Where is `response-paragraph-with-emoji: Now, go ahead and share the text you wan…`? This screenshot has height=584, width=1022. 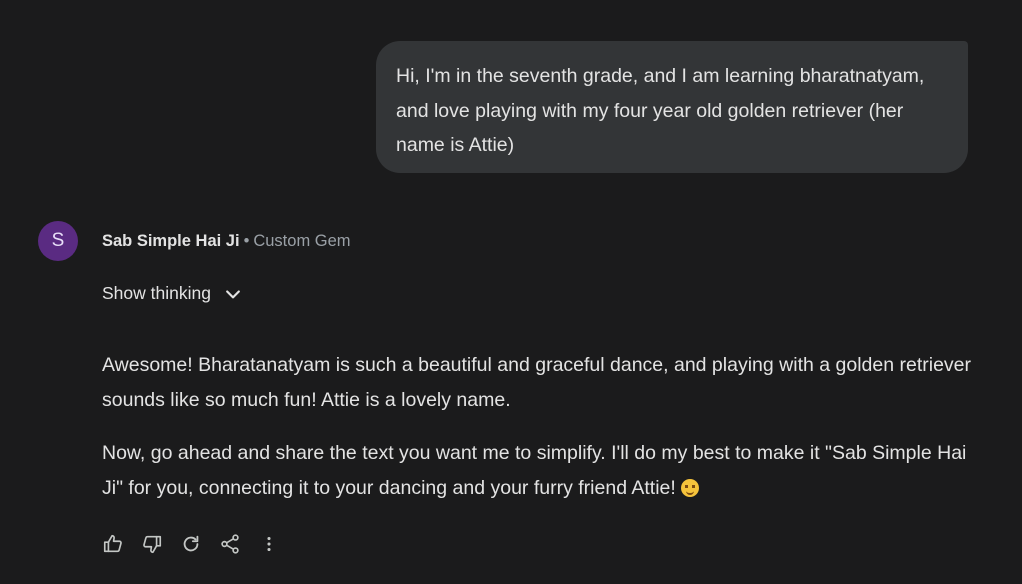 response-paragraph-with-emoji: Now, go ahead and share the text you wan… is located at coordinates (537, 470).